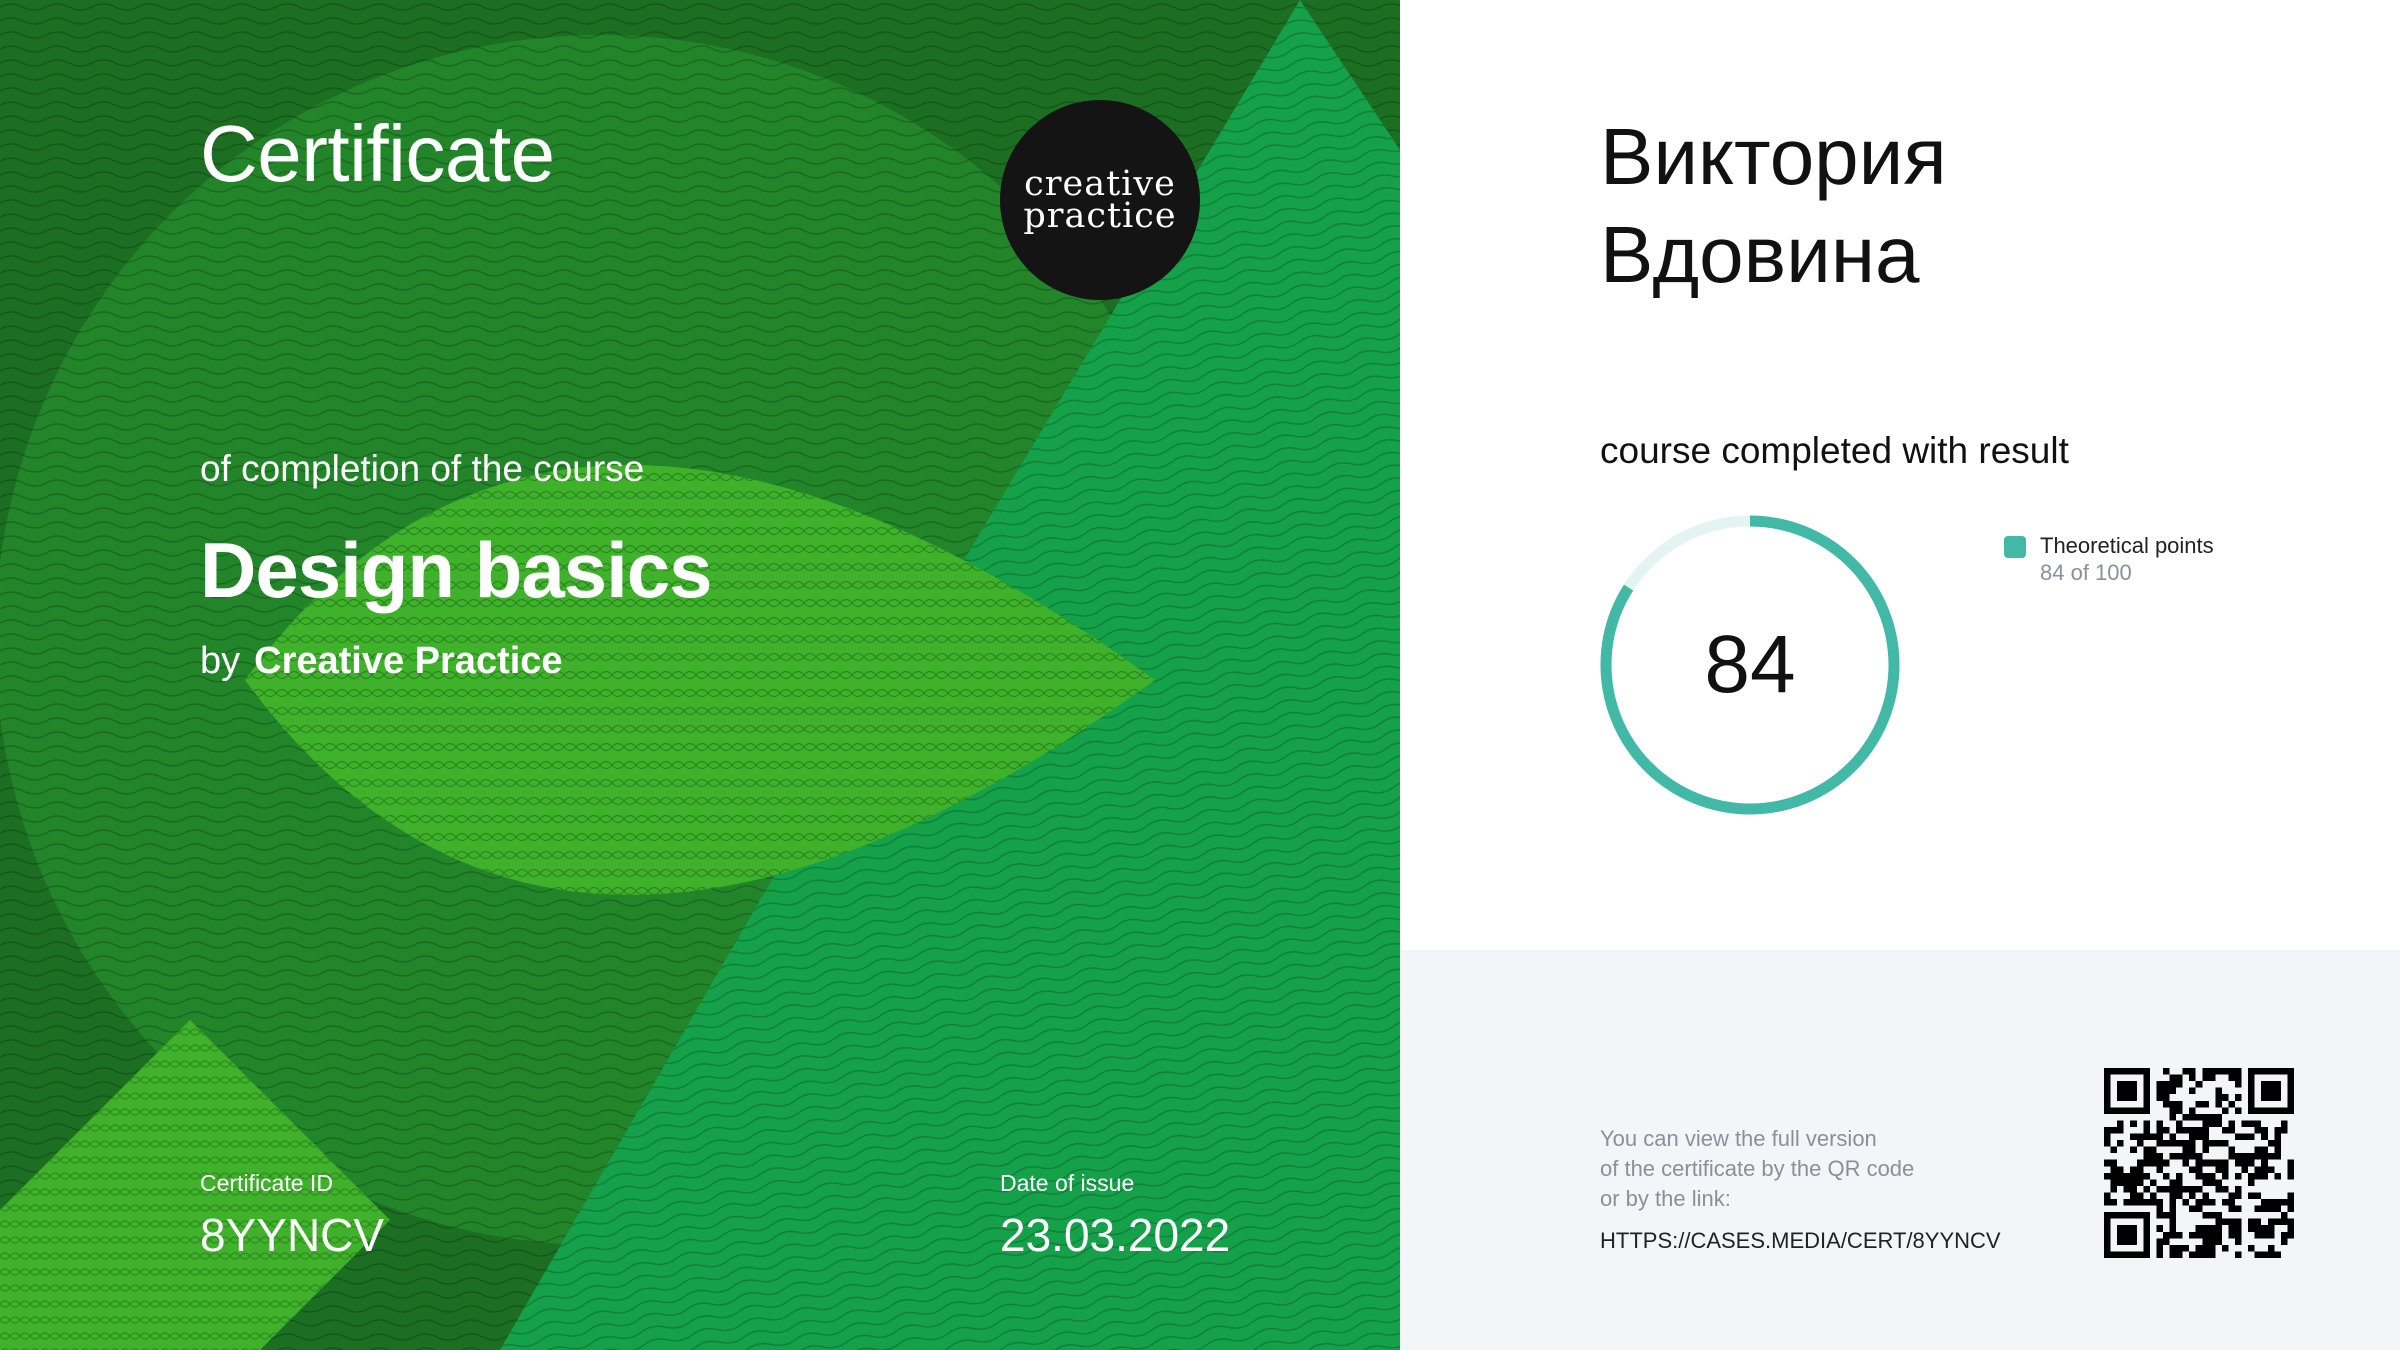 This screenshot has height=1350, width=2400. I want to click on recipient-last-name: Вдовина, so click(1760, 254).